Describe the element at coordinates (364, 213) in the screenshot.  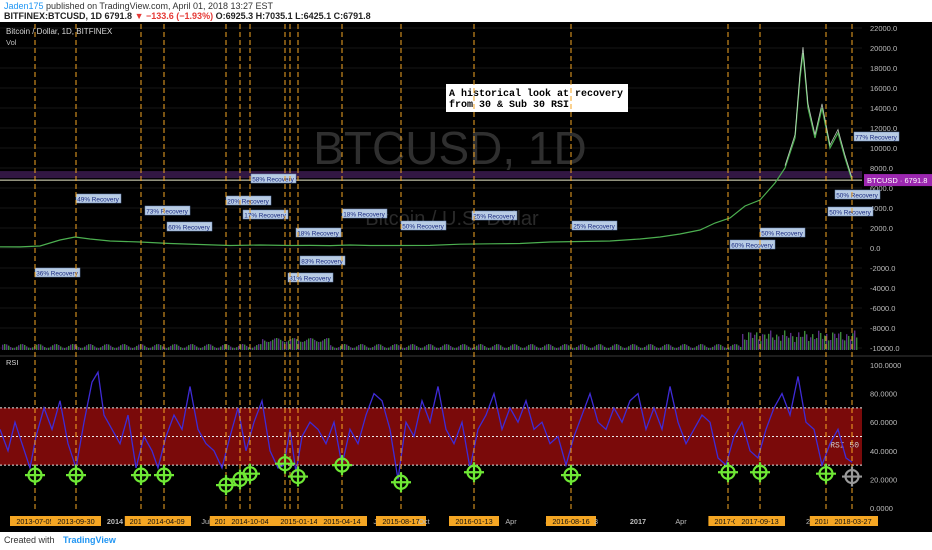
I see `recovery-label: 18% Recovery` at that location.